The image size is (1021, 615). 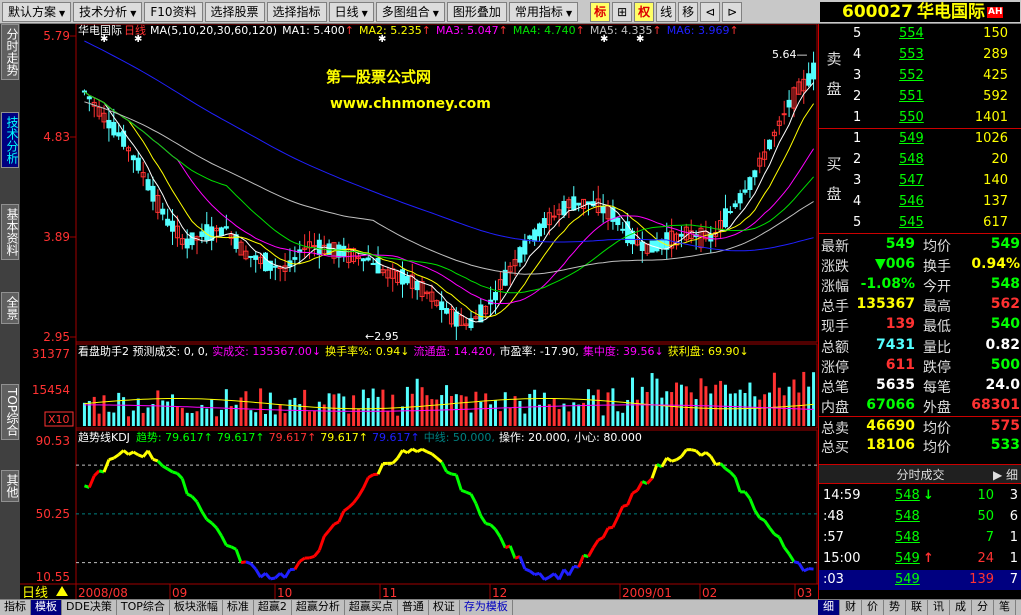 What do you see at coordinates (935, 202) in the screenshot?
I see `buy-row: 4 546 137` at bounding box center [935, 202].